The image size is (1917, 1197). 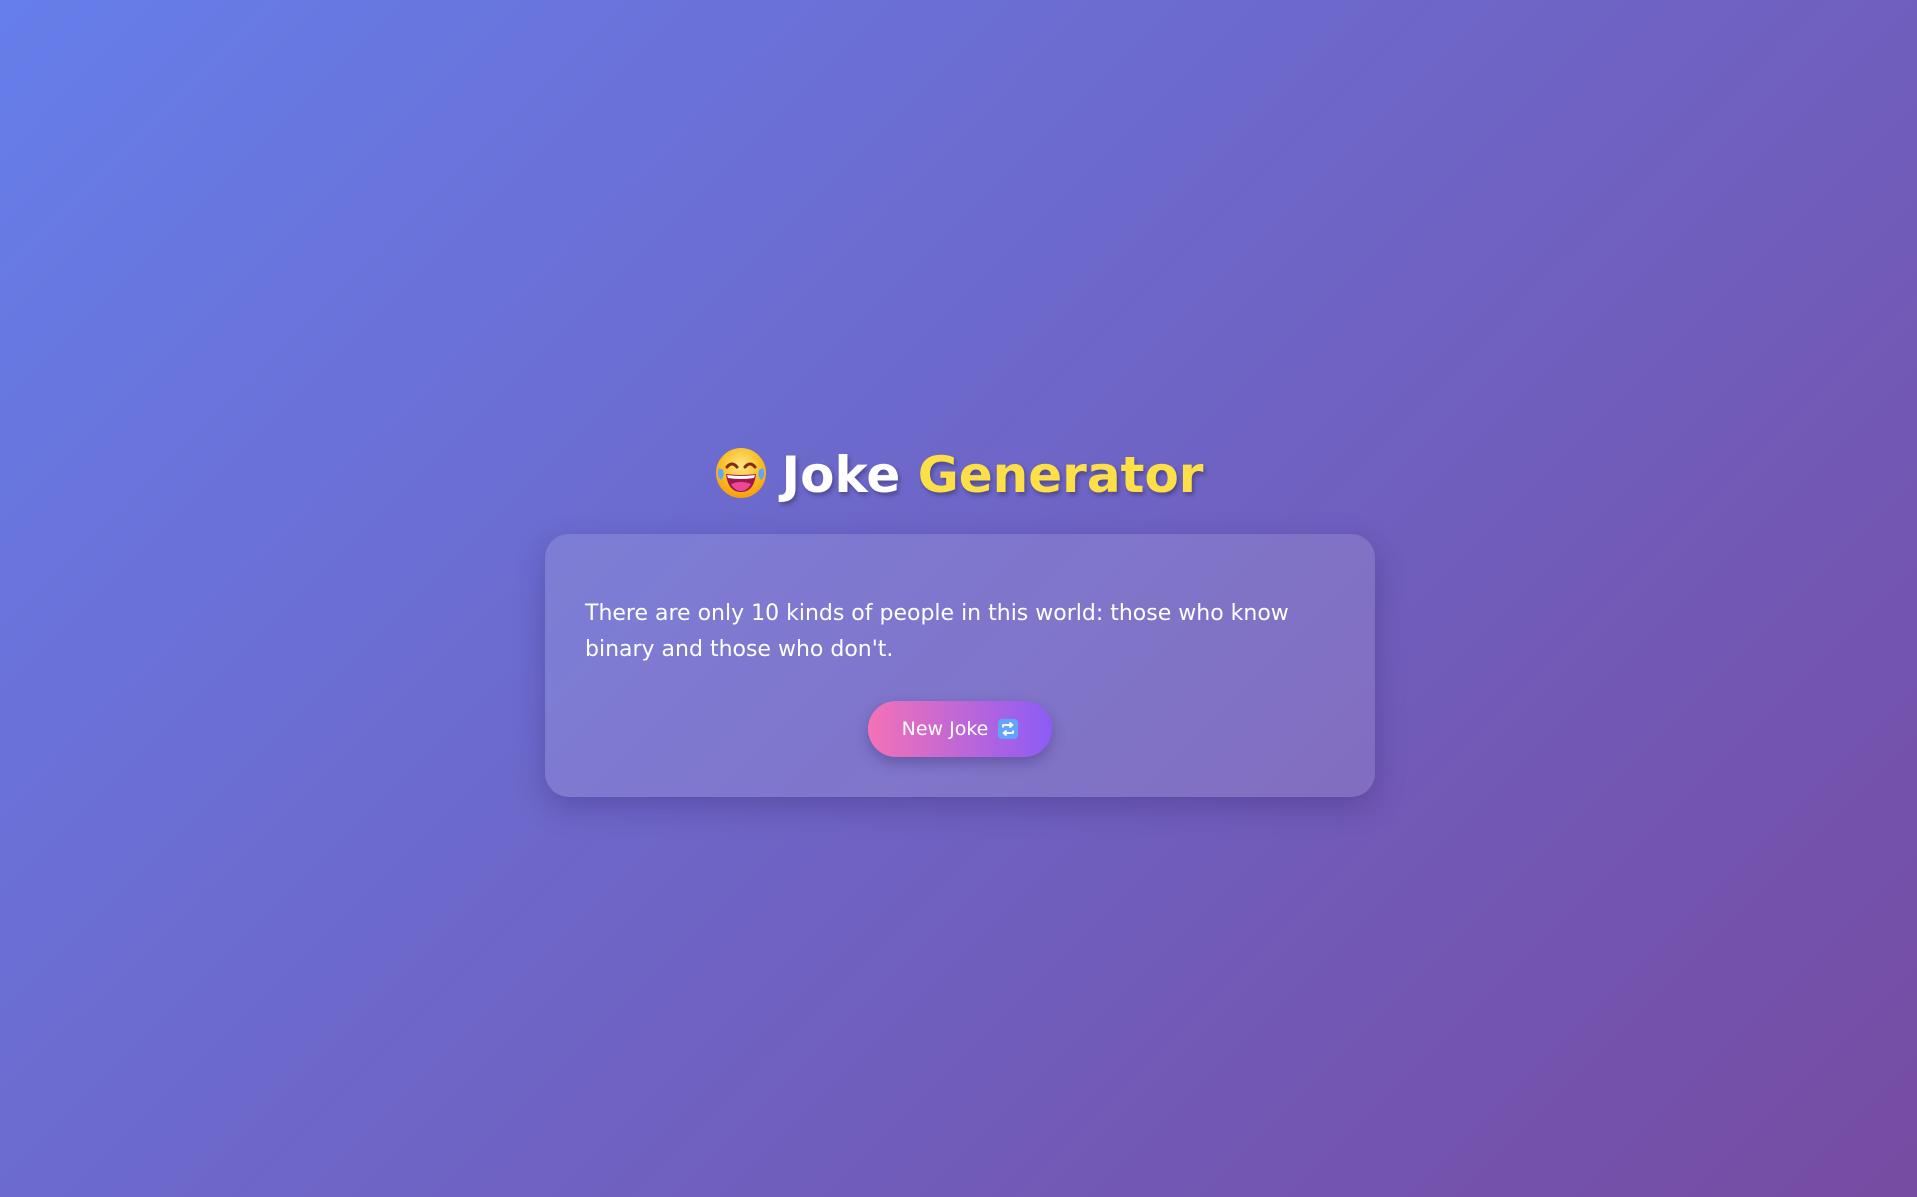 What do you see at coordinates (945, 729) in the screenshot?
I see `new-joke-button-label: New Joke` at bounding box center [945, 729].